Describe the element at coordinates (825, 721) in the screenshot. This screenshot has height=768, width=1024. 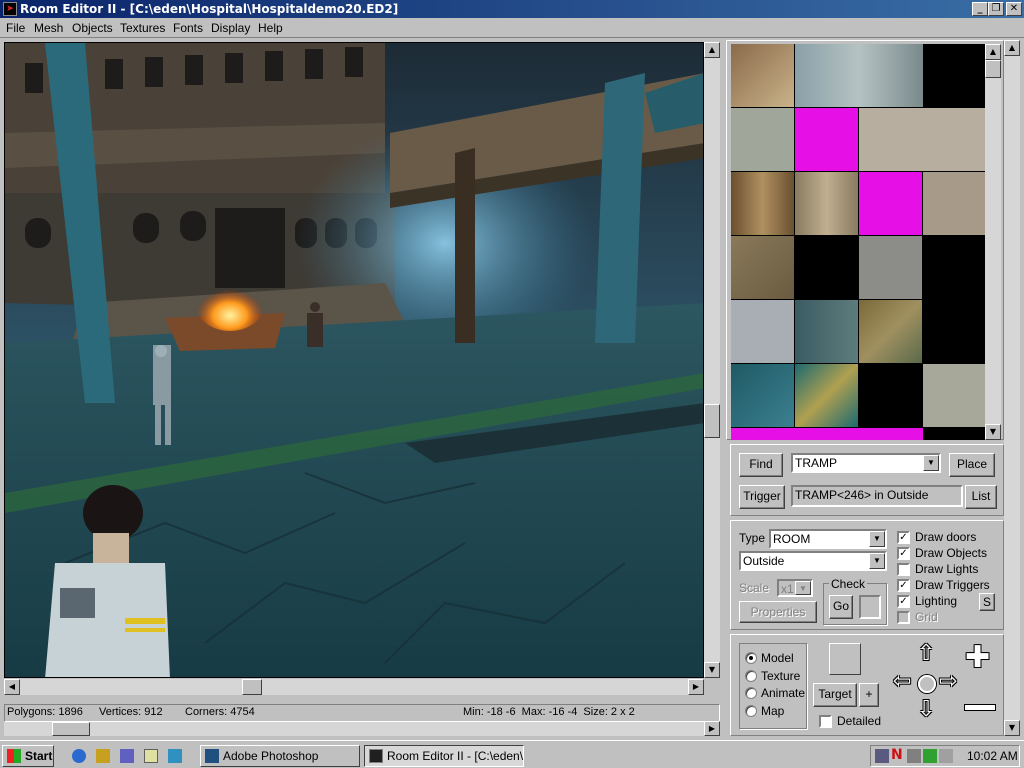
I see `detailed-checkbox` at that location.